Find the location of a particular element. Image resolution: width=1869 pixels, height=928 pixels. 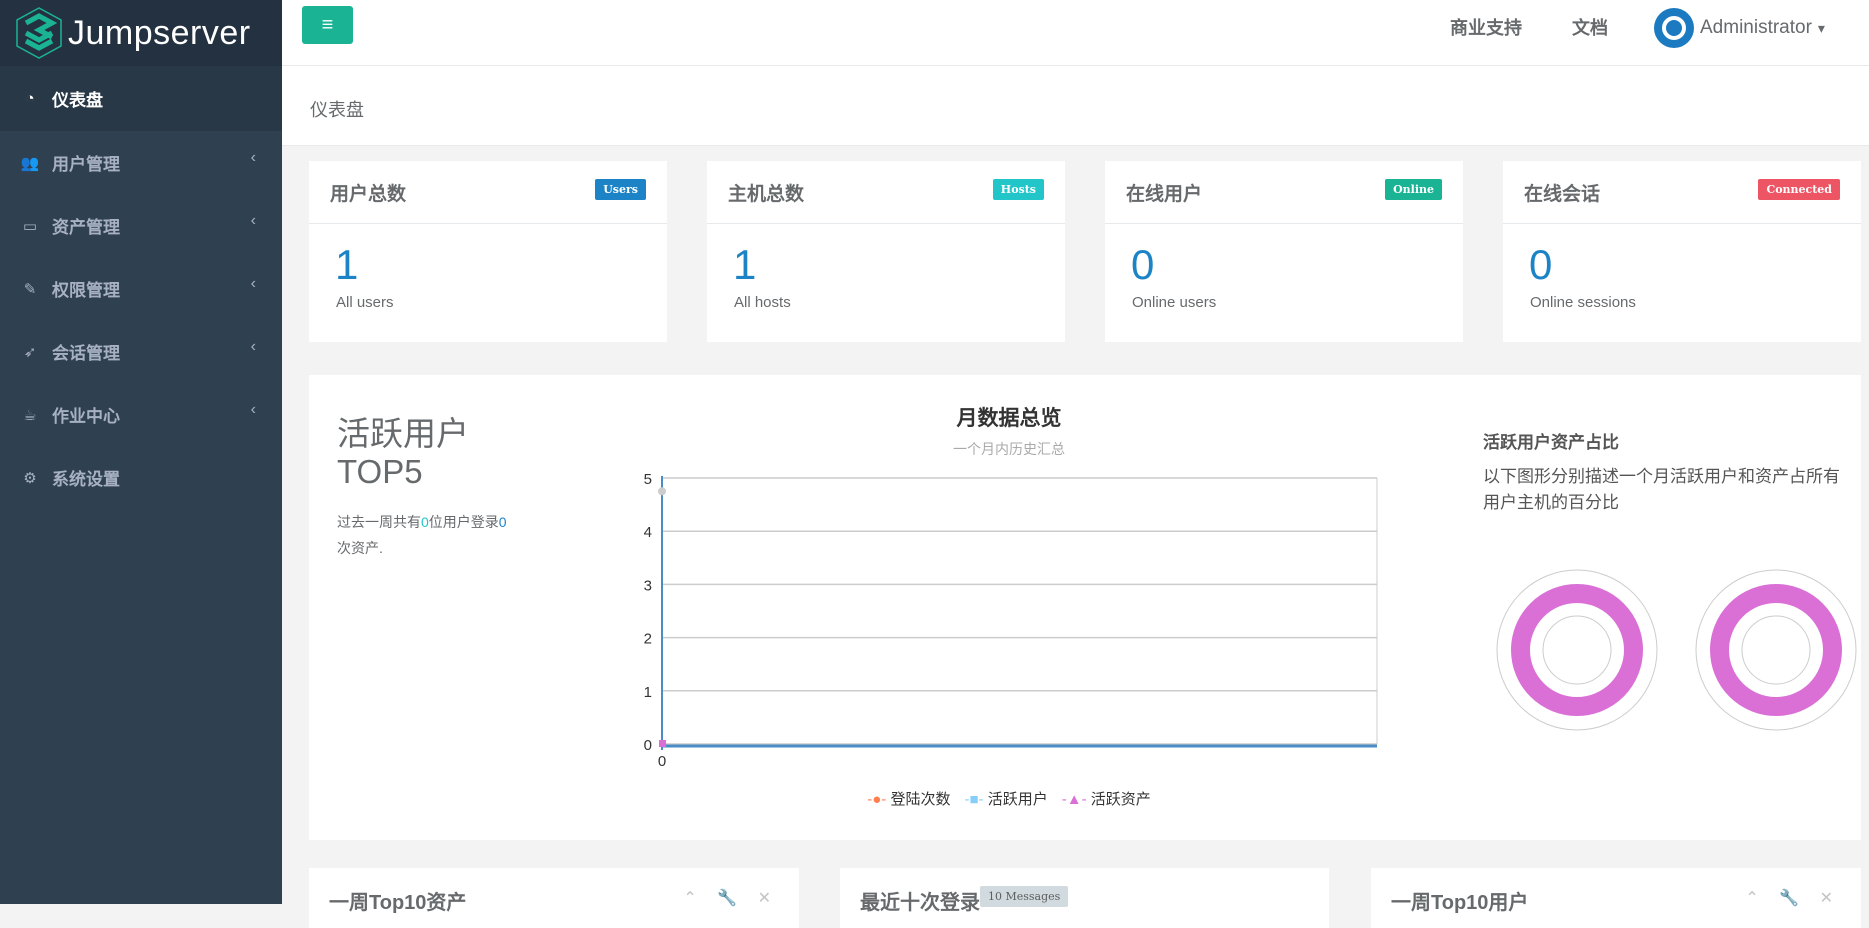

data-point is located at coordinates (662, 491).